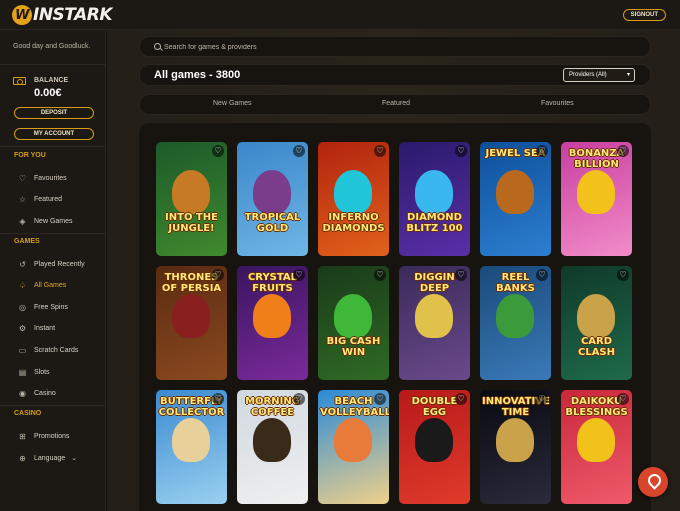  Describe the element at coordinates (644, 15) in the screenshot. I see `signout-button: SIGNOUT` at that location.